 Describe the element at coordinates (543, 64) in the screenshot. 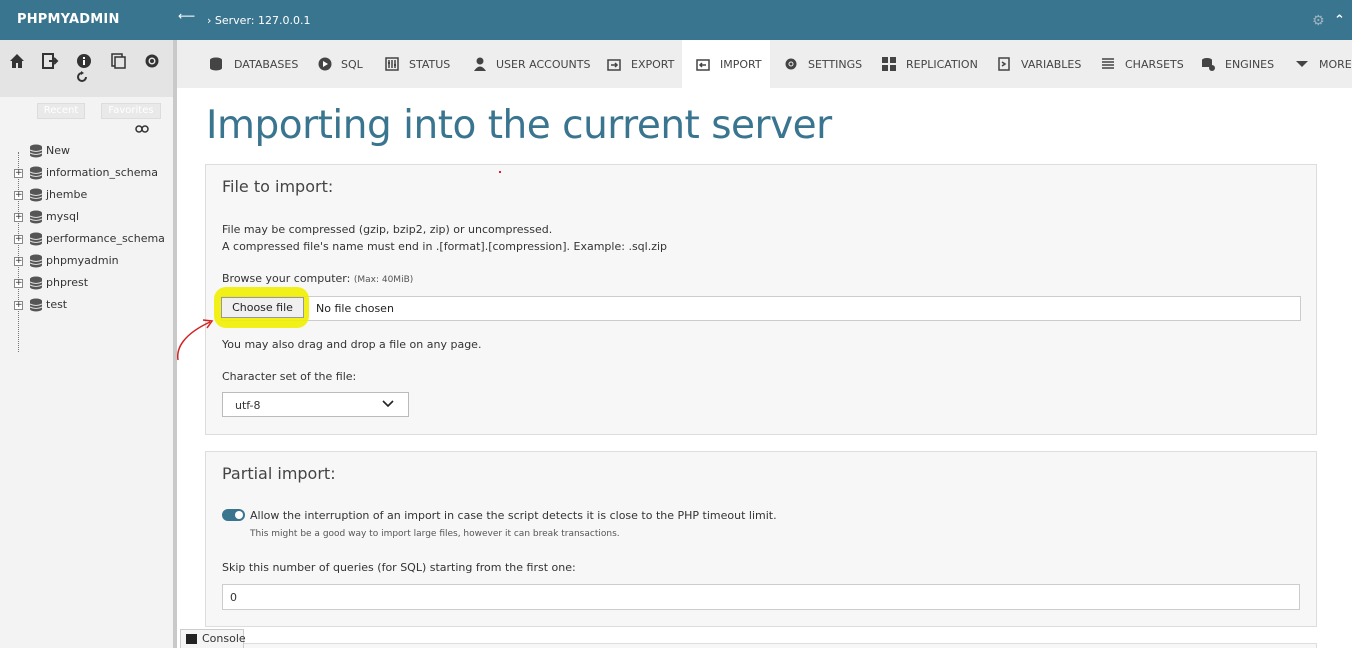

I see `tab-label: USER ACCOUNTS` at that location.